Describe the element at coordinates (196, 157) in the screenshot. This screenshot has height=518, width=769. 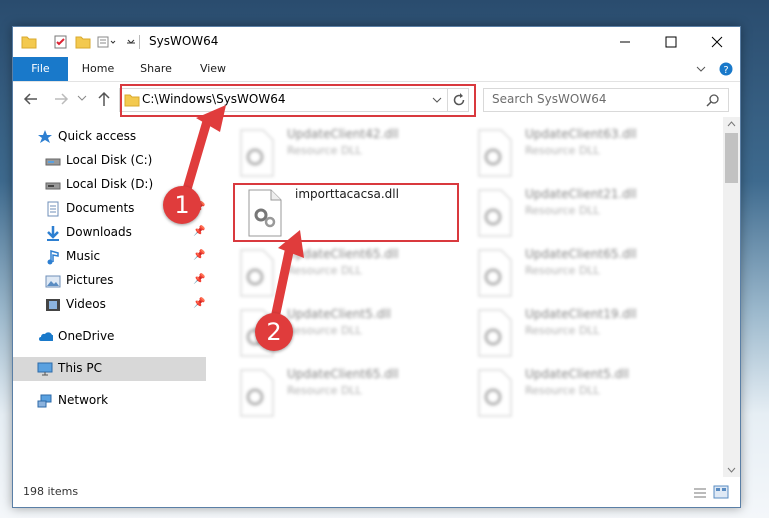
I see `arrow-to-address-bar` at that location.